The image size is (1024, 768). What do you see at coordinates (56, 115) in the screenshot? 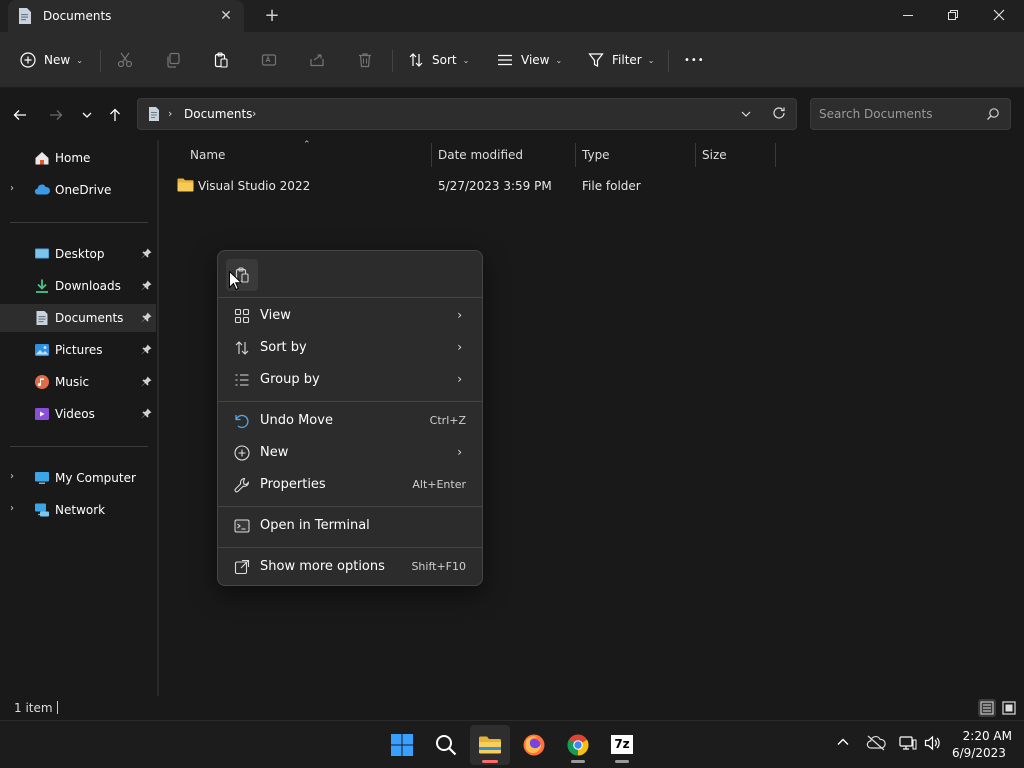
I see `forward-button` at bounding box center [56, 115].